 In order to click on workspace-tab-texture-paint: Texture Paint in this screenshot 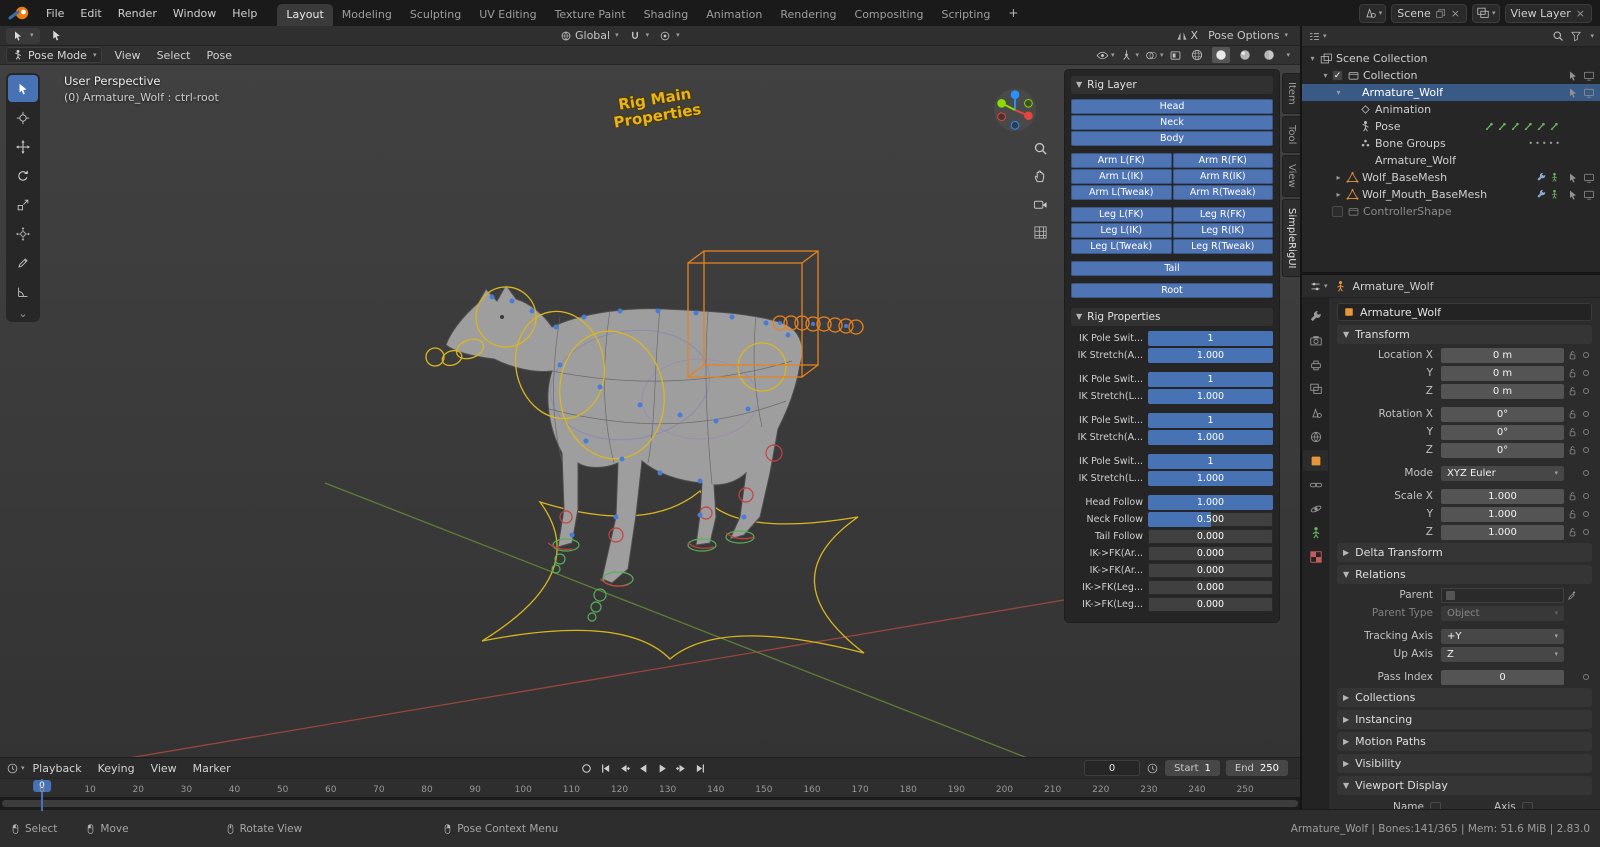, I will do `click(590, 15)`.